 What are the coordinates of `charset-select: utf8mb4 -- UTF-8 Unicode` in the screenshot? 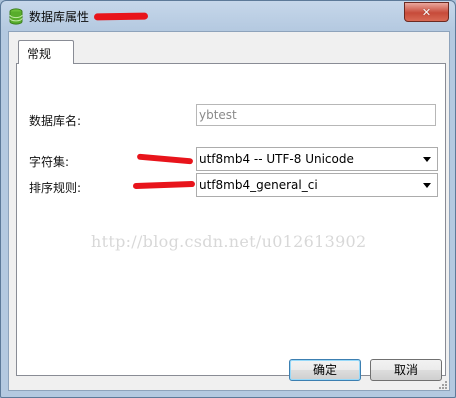 It's located at (317, 159).